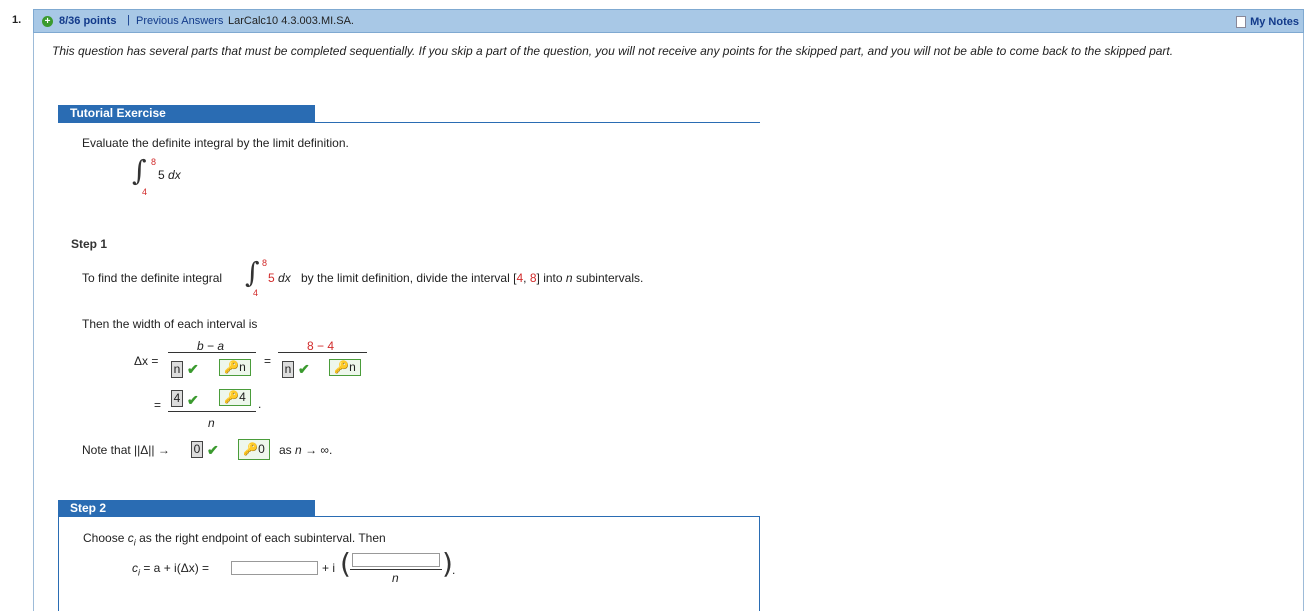  What do you see at coordinates (211, 423) in the screenshot?
I see `denominator-n: n` at bounding box center [211, 423].